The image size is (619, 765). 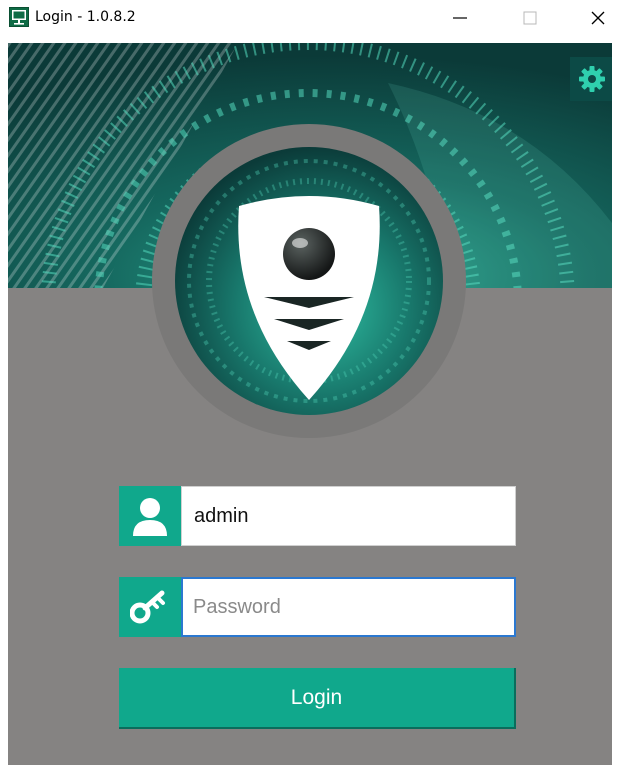 I want to click on username-field-group, so click(x=317, y=516).